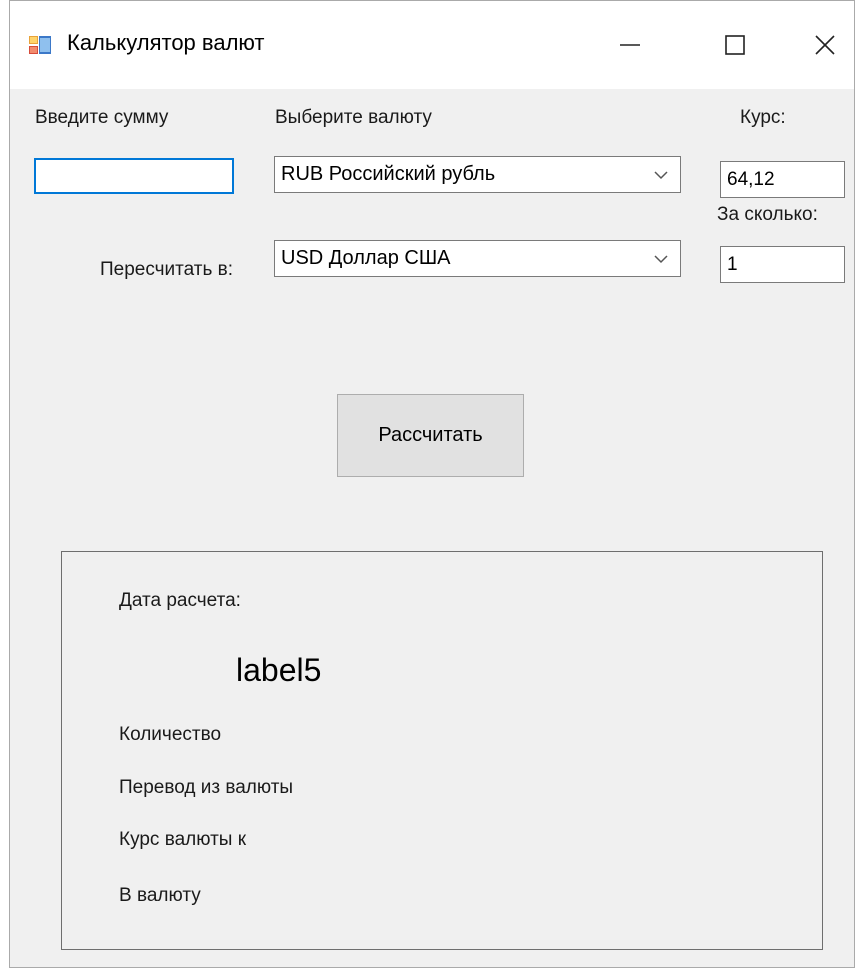 The width and height of the screenshot is (858, 970). What do you see at coordinates (767, 214) in the screenshot?
I see `for-how-many-label: За сколько:` at bounding box center [767, 214].